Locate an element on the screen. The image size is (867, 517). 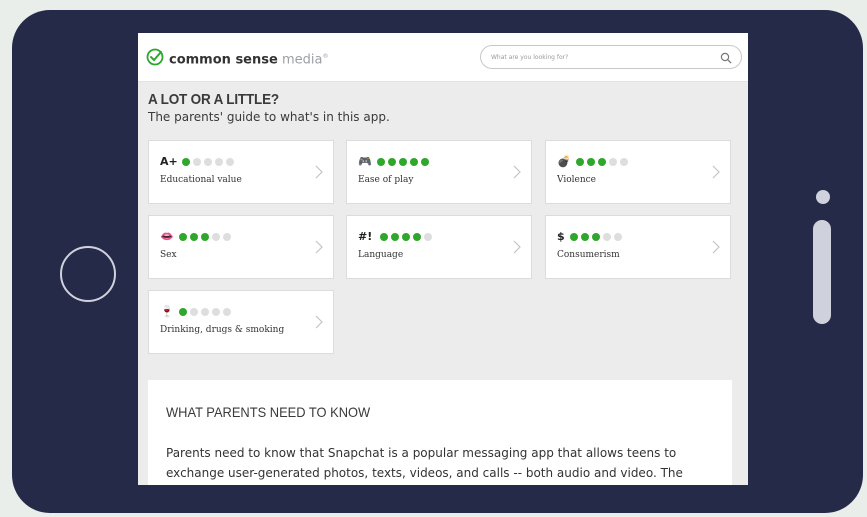
rating-card-consumerism: $ Consumerism is located at coordinates (638, 247).